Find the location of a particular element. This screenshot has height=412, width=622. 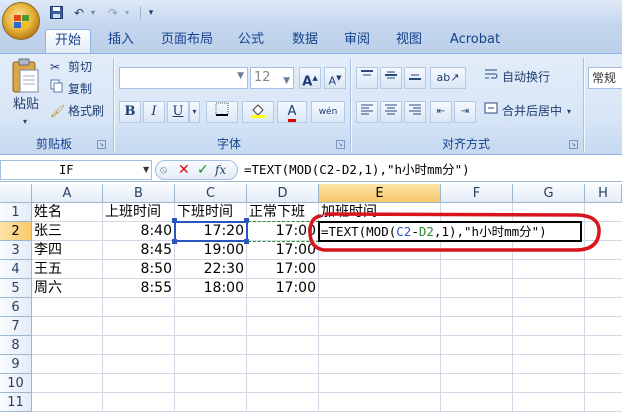

tab-home: 开始 is located at coordinates (68, 41).